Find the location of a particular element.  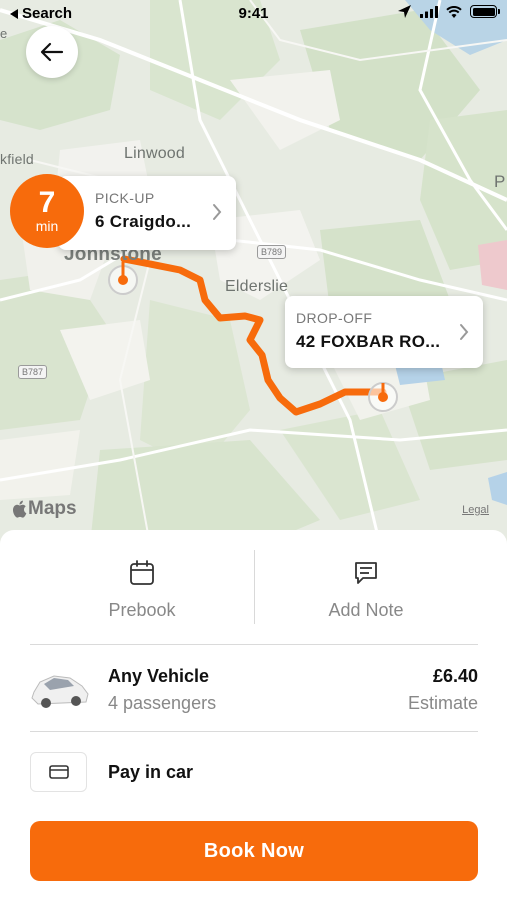

maps-brand-text: Maps is located at coordinates (52, 508).